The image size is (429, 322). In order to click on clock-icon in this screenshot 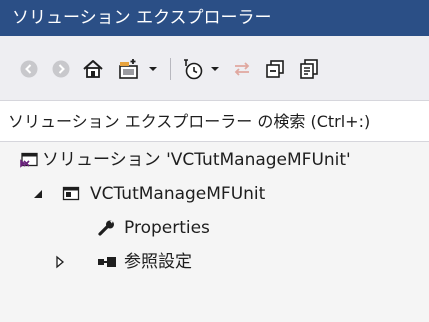, I will do `click(193, 69)`.